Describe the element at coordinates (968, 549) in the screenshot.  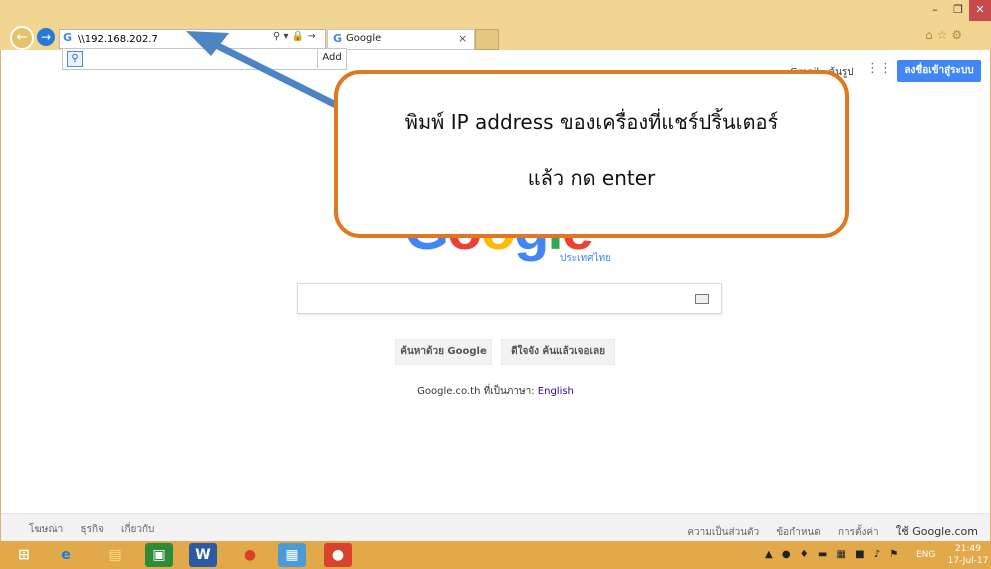
I see `clock-time: 21:49` at that location.